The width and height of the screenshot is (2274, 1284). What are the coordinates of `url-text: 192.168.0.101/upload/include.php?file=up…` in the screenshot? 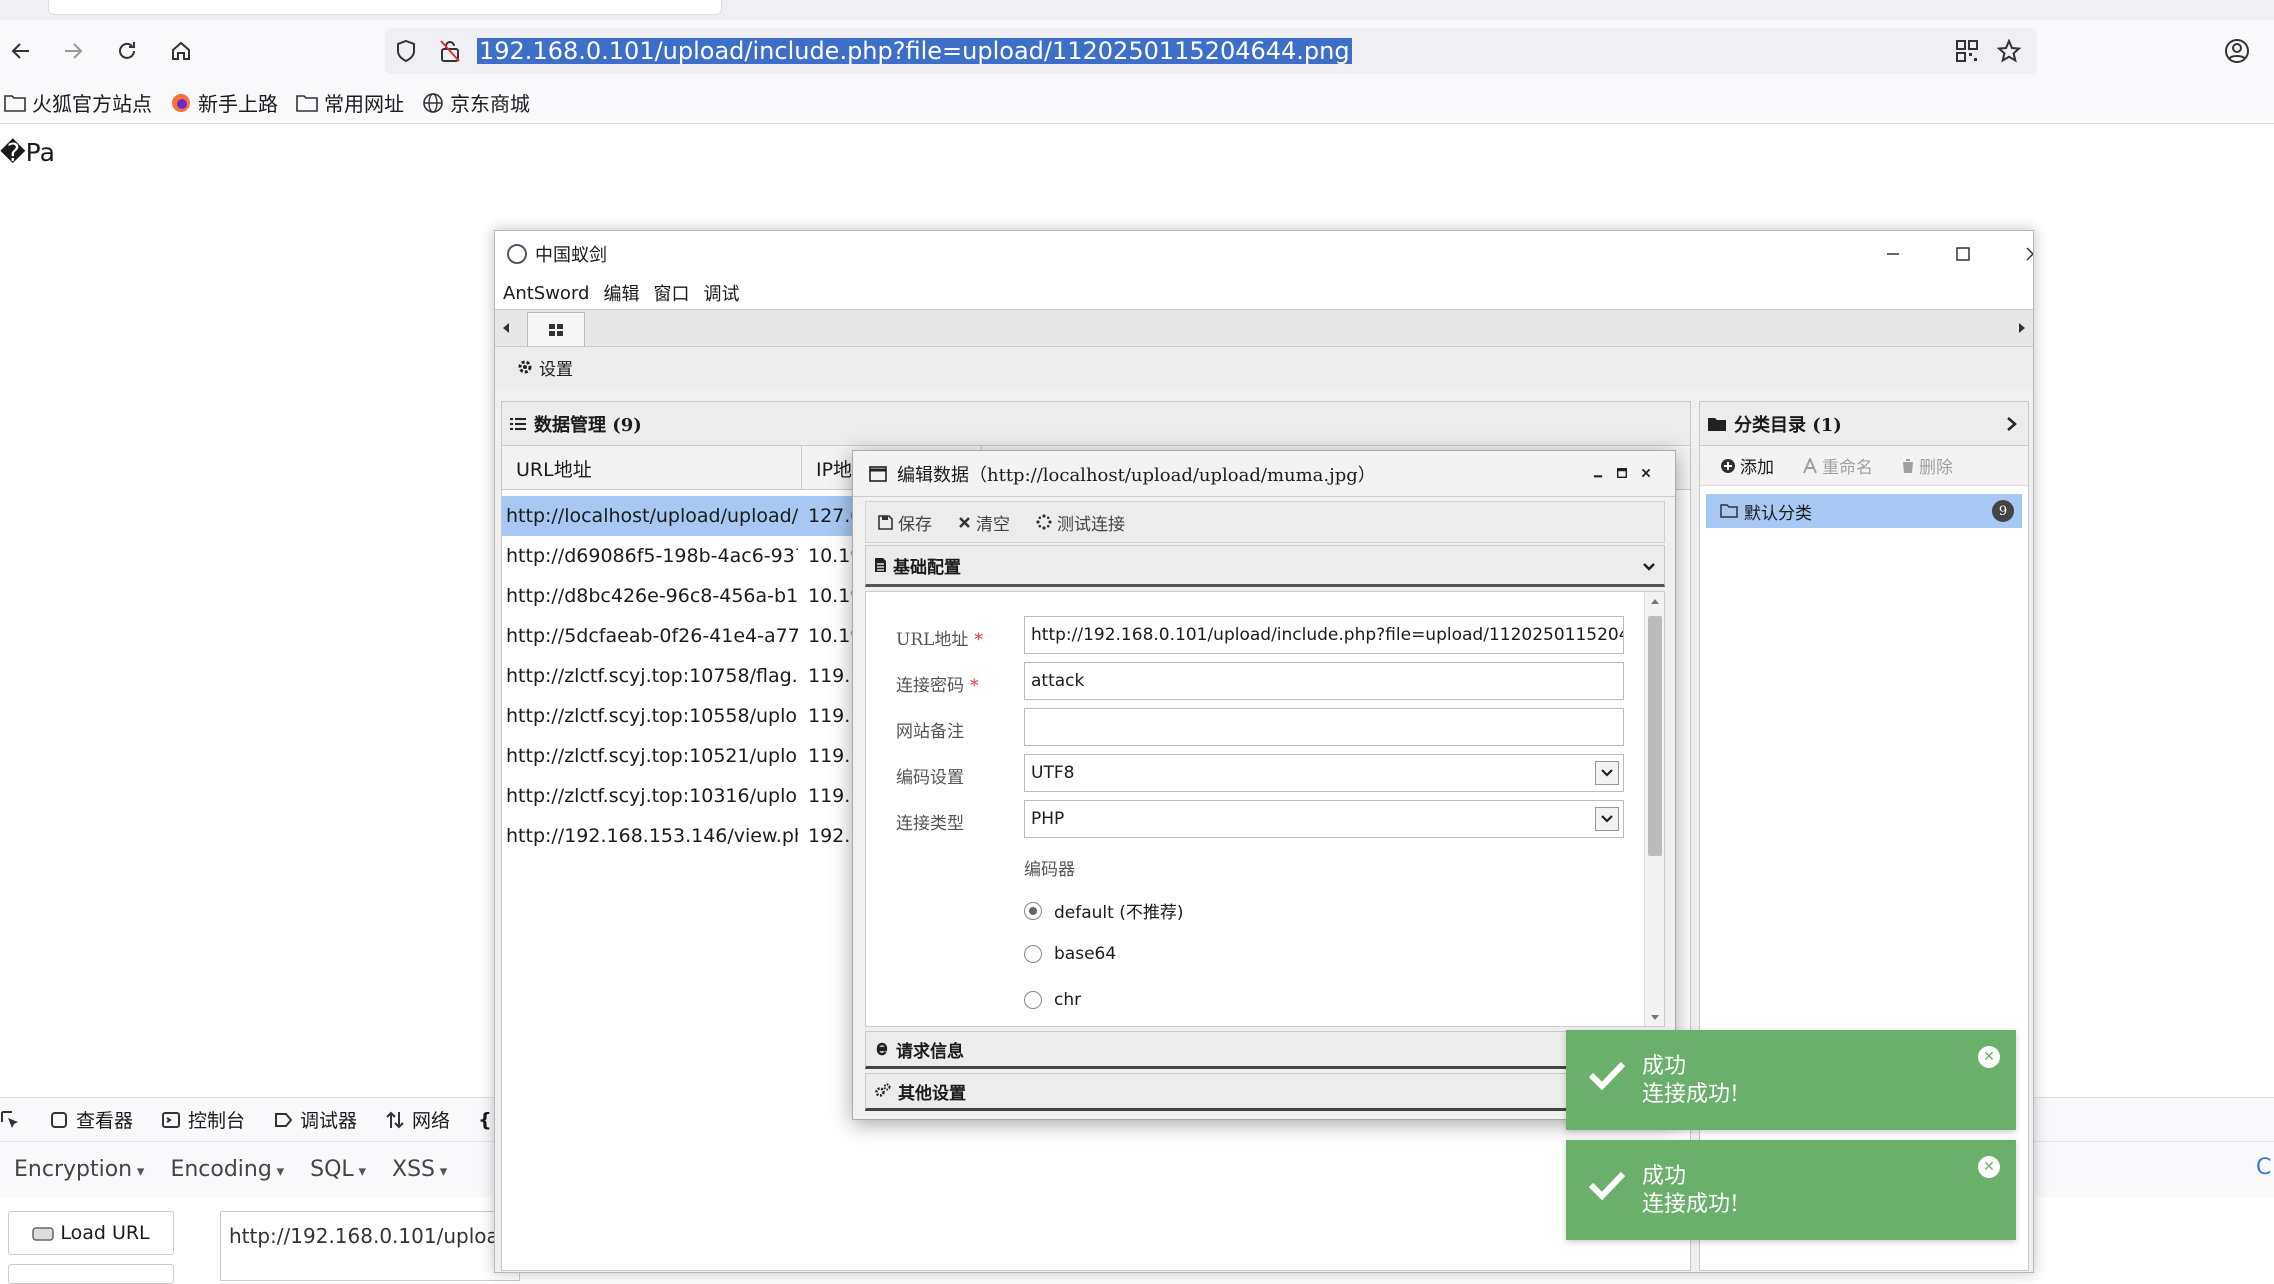 It's located at (914, 51).